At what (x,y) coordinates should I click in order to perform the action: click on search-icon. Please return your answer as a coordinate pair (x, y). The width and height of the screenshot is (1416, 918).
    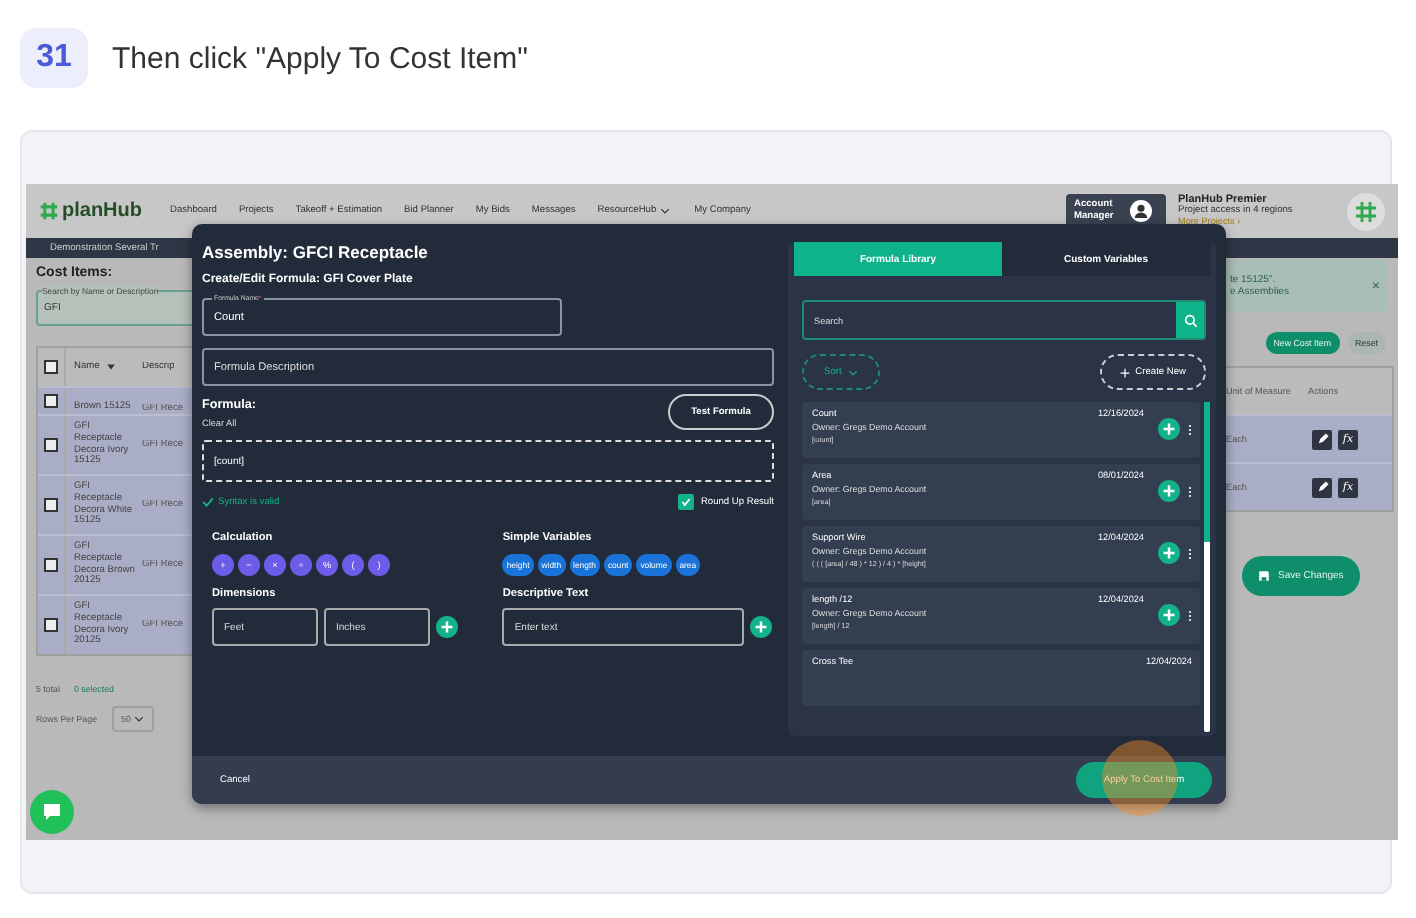
    Looking at the image, I should click on (1190, 320).